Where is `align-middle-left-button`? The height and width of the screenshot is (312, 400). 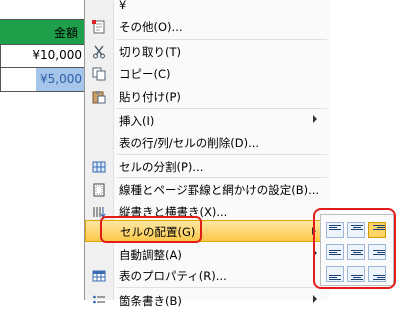 align-middle-left-button is located at coordinates (335, 252).